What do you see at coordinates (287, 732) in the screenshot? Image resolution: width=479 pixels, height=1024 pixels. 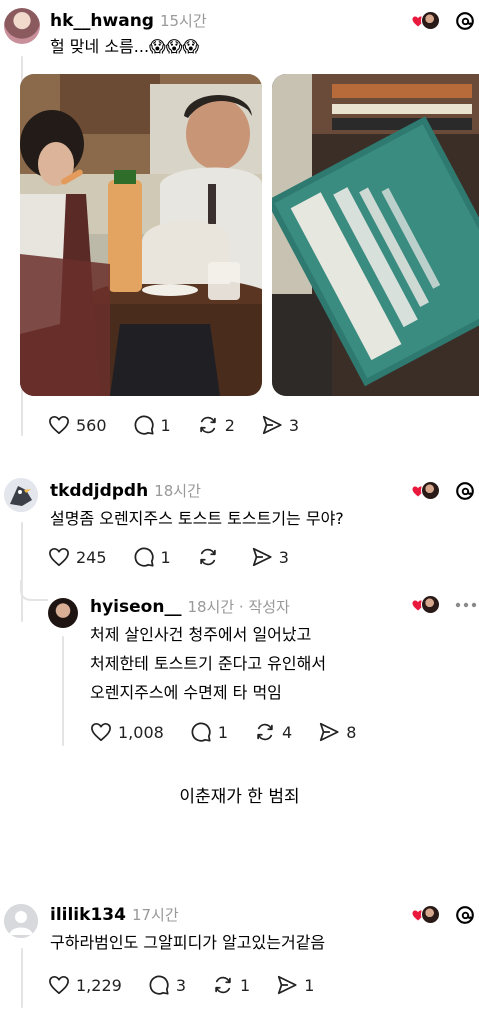 I see `repost-count: 4` at bounding box center [287, 732].